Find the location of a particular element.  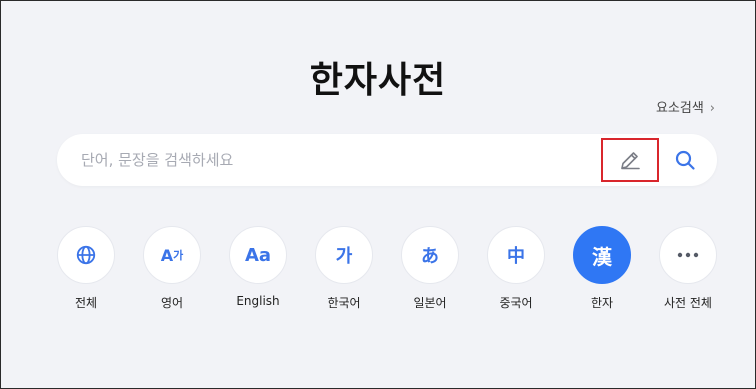

search-input is located at coordinates (341, 160).